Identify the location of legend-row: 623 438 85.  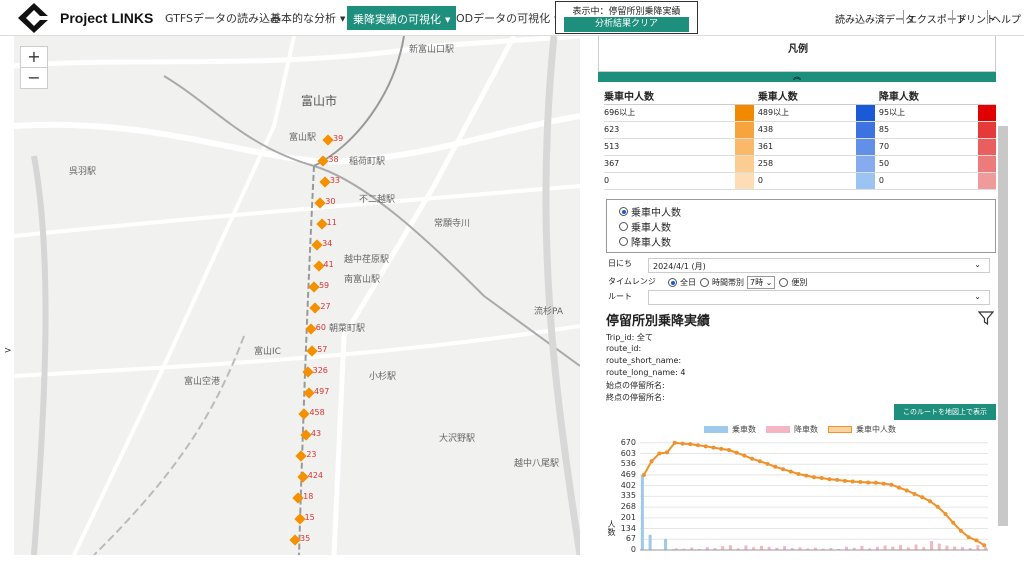
(800, 130).